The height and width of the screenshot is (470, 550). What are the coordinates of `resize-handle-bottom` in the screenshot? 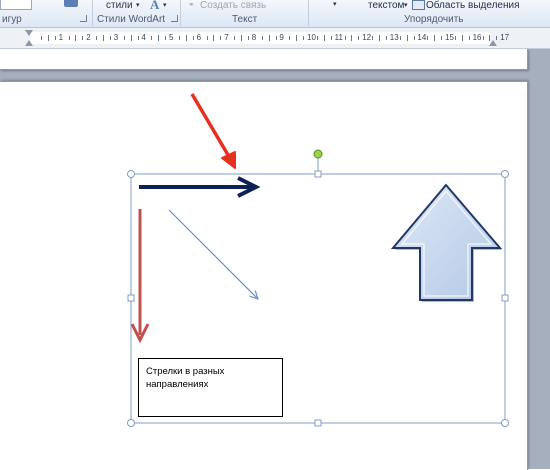 It's located at (318, 423).